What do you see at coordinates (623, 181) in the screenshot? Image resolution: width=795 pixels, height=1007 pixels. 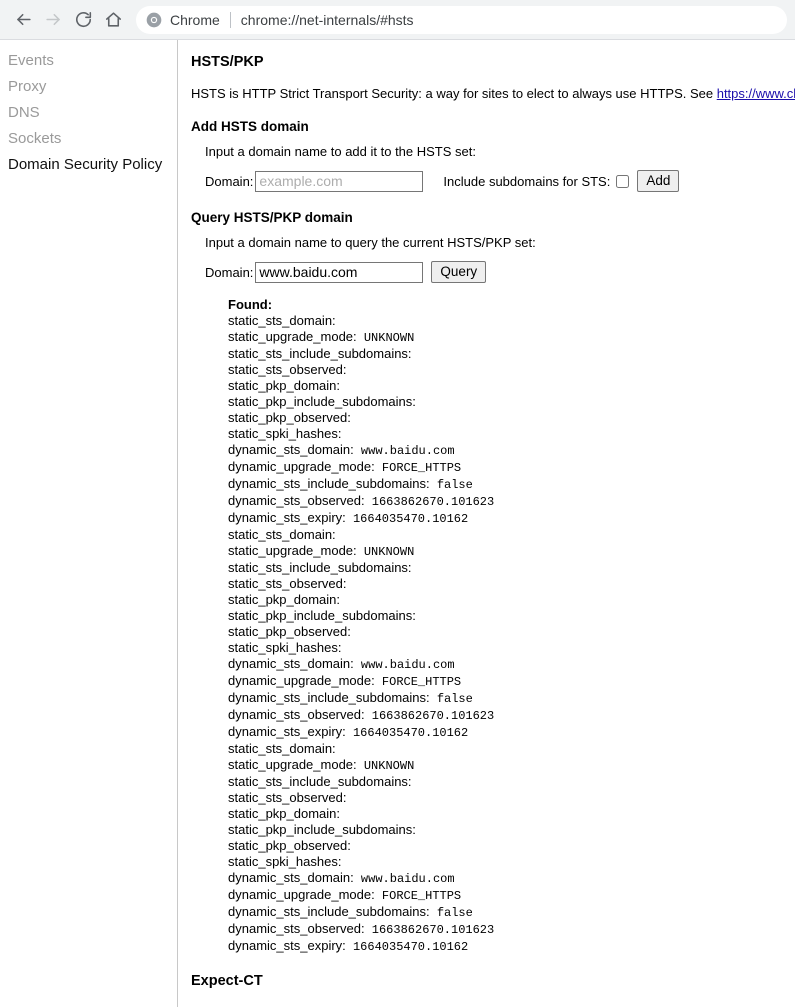 I see `include-subdomains-checkbox` at bounding box center [623, 181].